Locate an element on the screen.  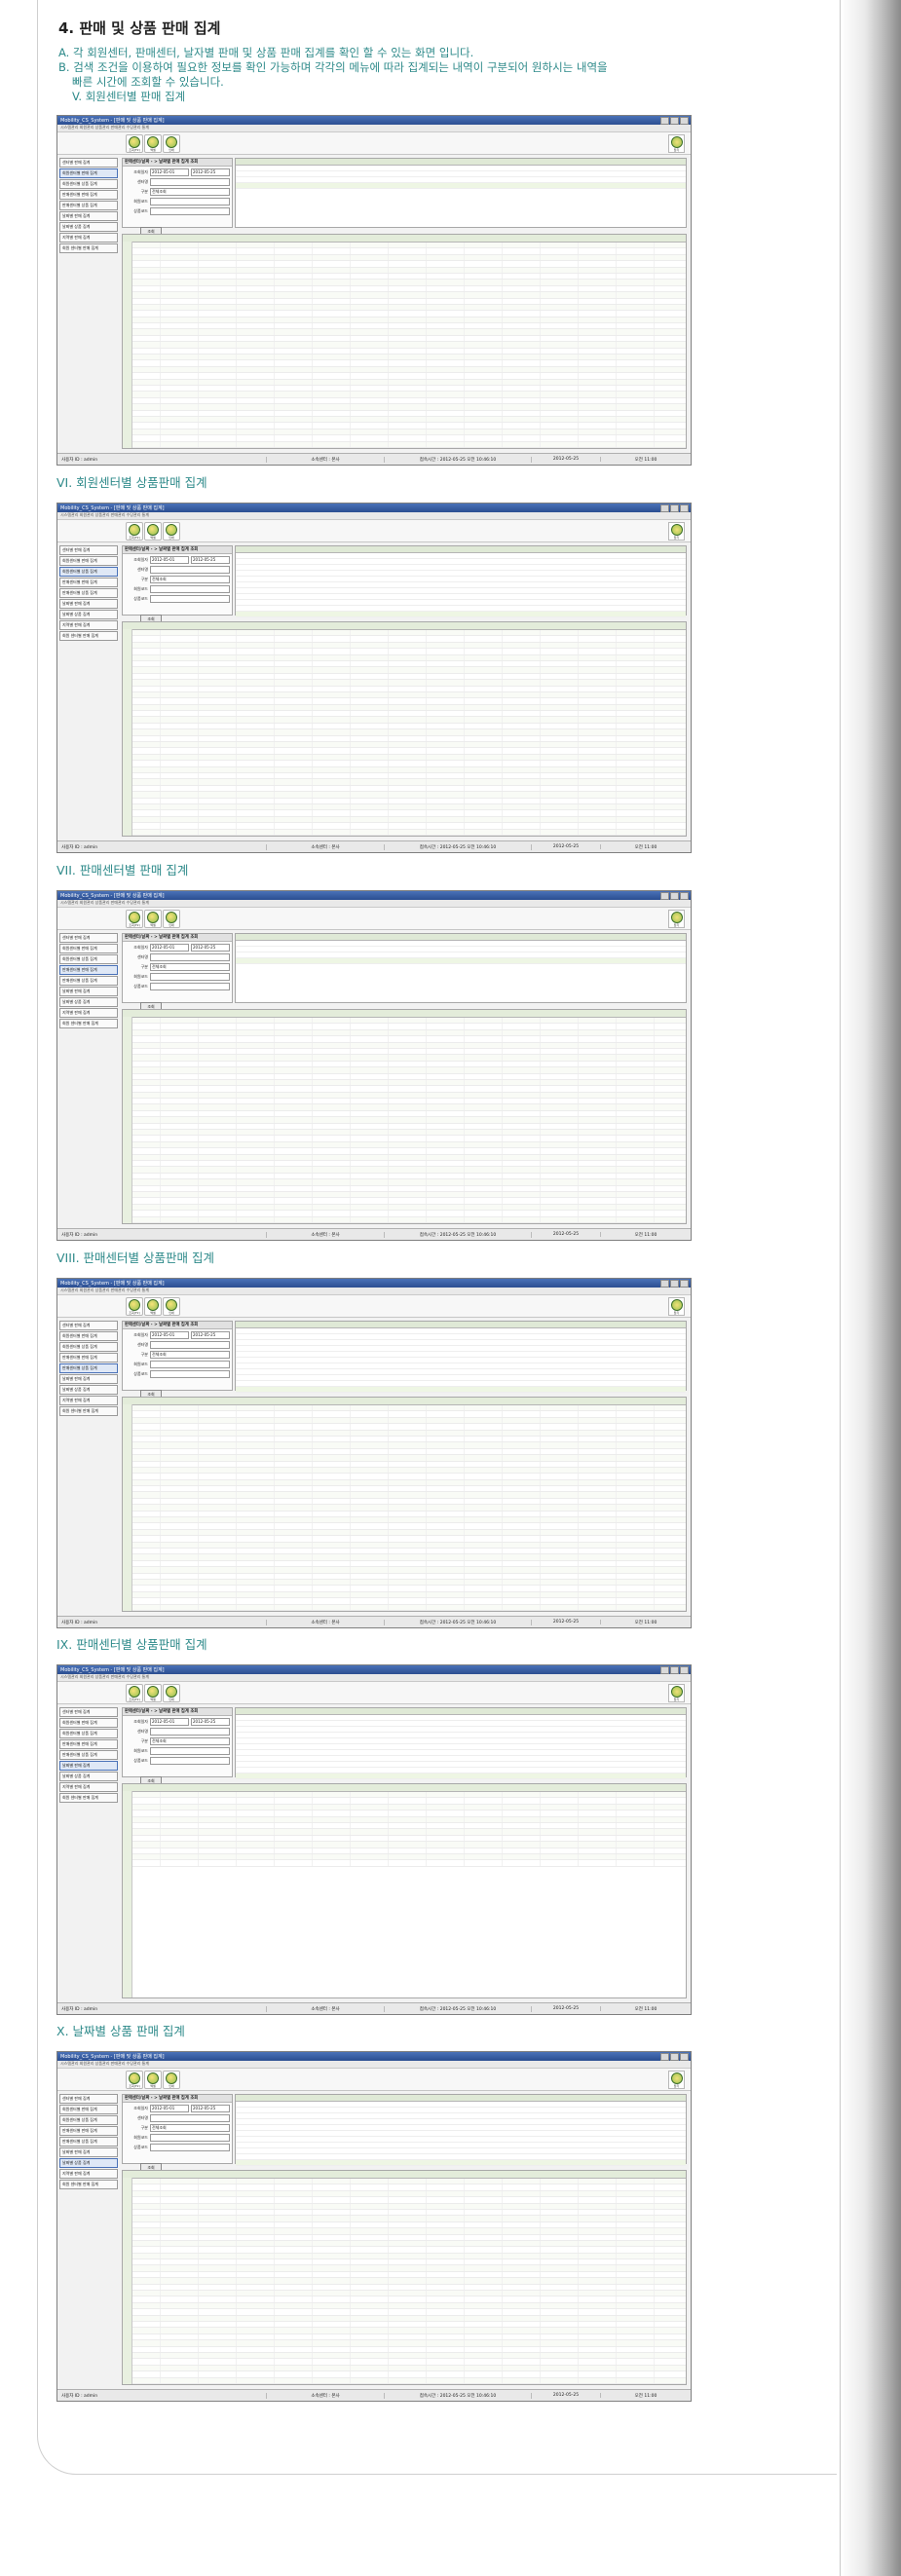
type-select: 전체조회 is located at coordinates (190, 192).